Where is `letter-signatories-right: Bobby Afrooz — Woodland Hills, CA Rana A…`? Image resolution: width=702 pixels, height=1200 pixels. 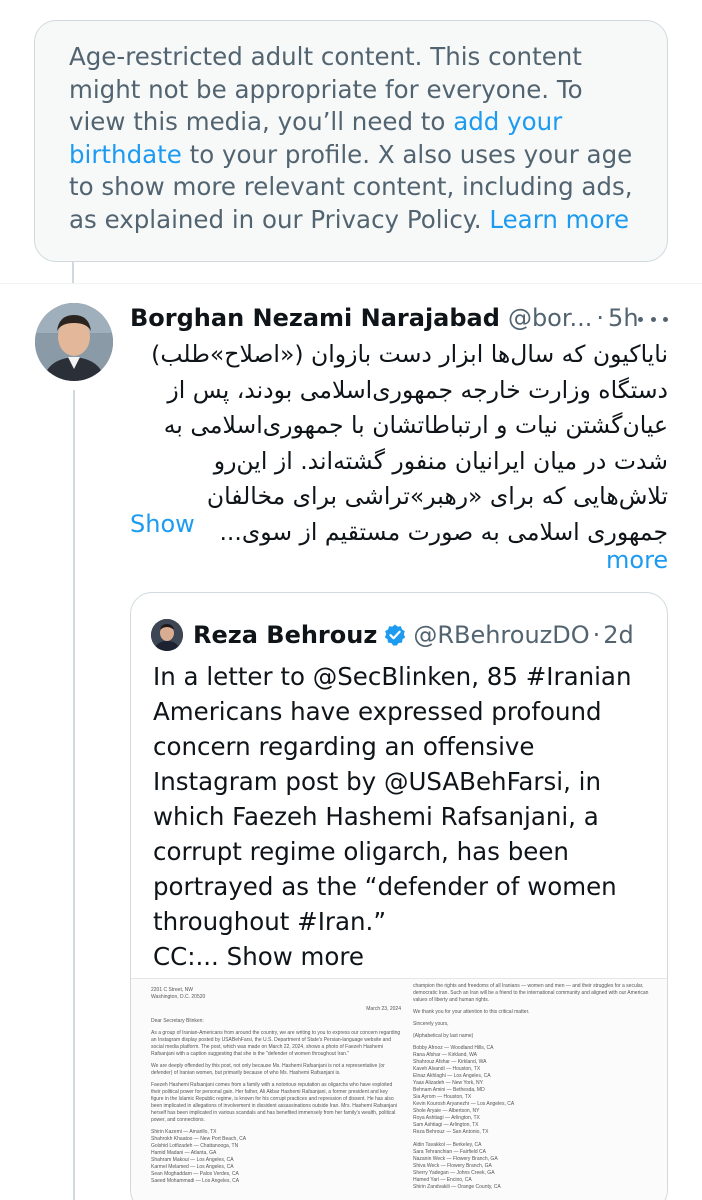 letter-signatories-right: Bobby Afrooz — Woodland Hills, CA Rana A… is located at coordinates (538, 1090).